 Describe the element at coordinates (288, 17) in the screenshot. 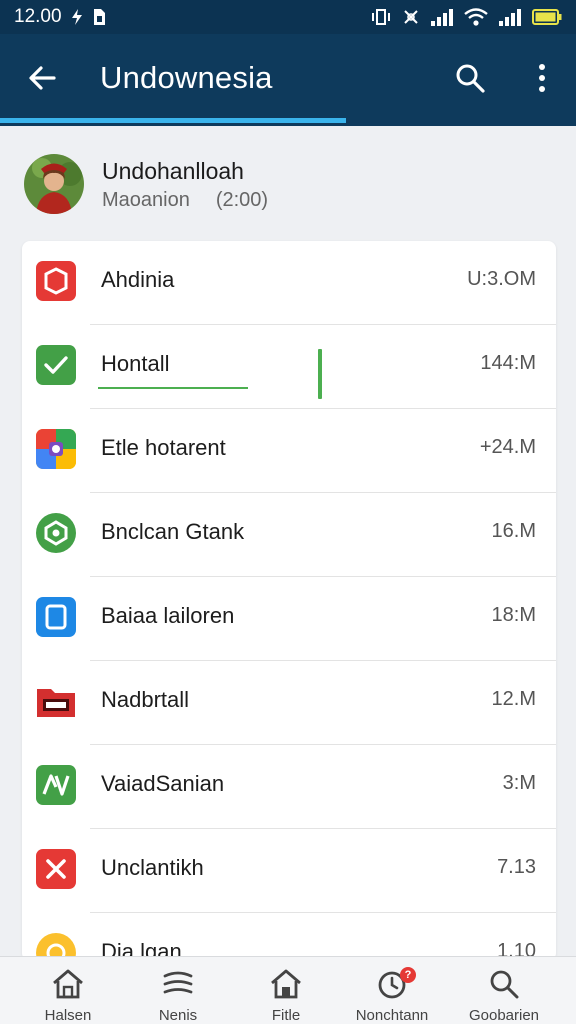

I see `status-bar: 12.00` at that location.